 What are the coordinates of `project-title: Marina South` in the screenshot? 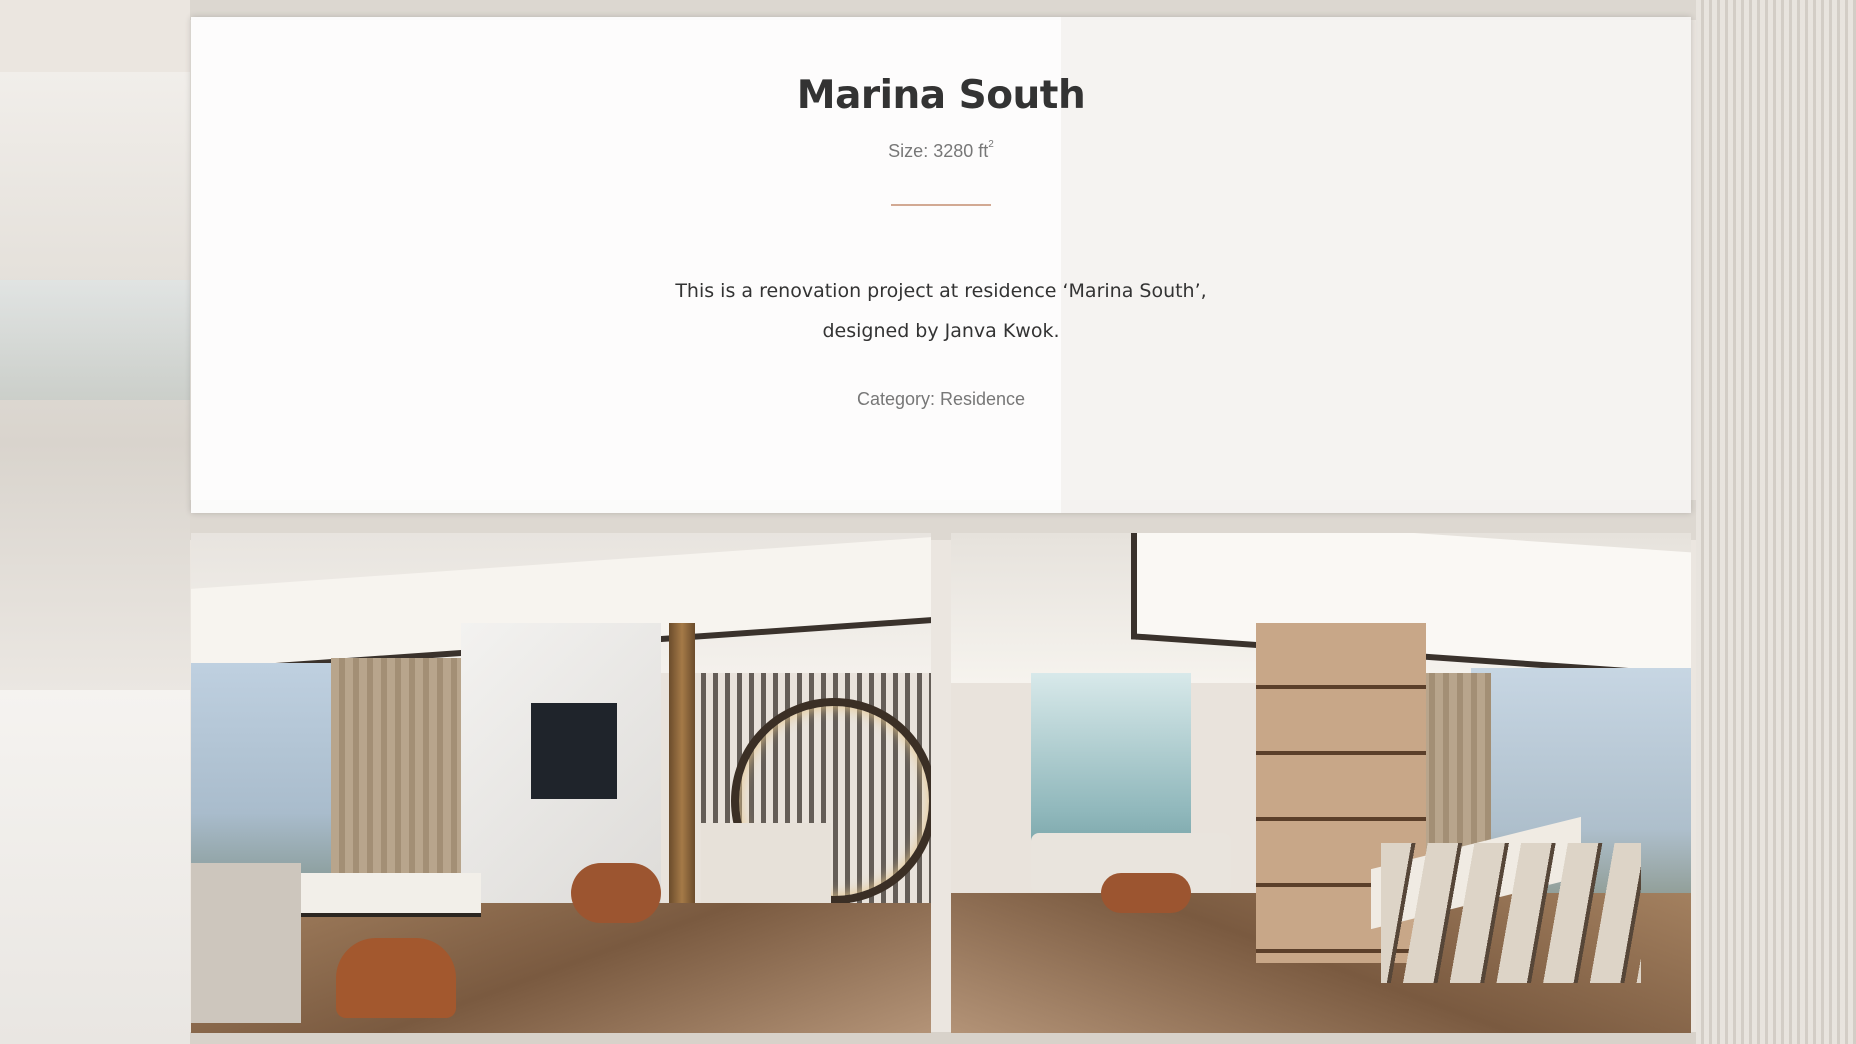 It's located at (941, 95).